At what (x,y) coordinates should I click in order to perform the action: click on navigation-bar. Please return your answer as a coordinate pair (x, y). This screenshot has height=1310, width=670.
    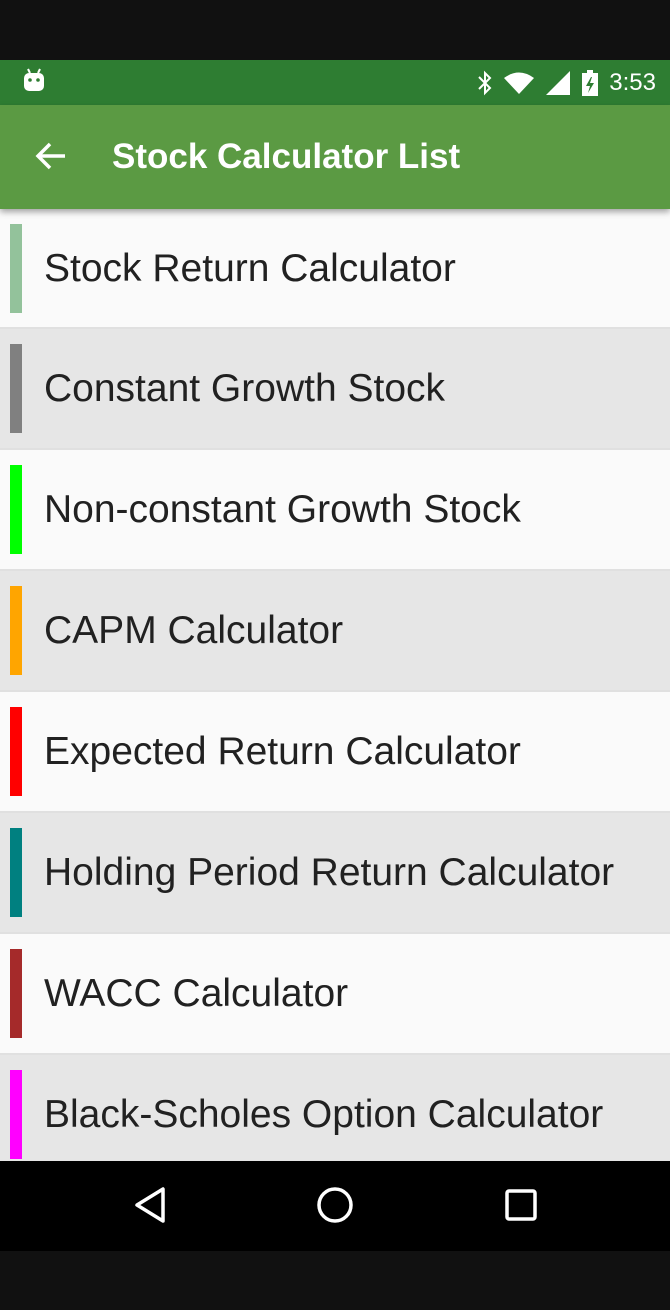
    Looking at the image, I should click on (335, 1206).